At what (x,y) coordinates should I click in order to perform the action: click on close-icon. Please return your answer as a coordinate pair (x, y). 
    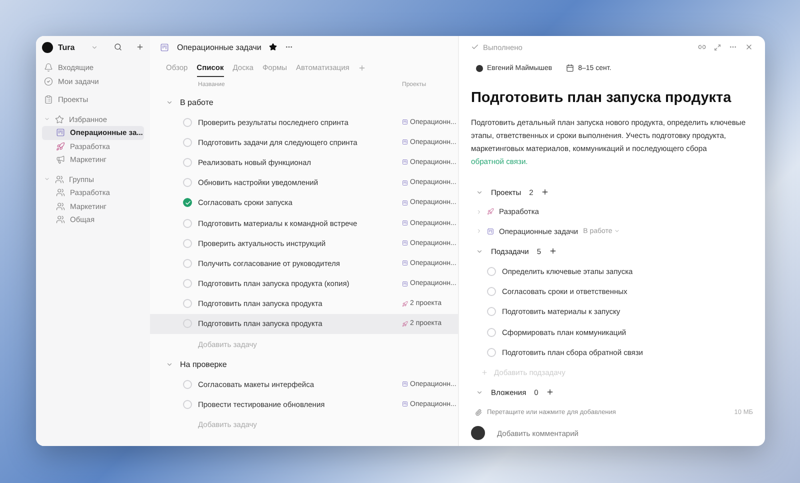
    Looking at the image, I should click on (749, 47).